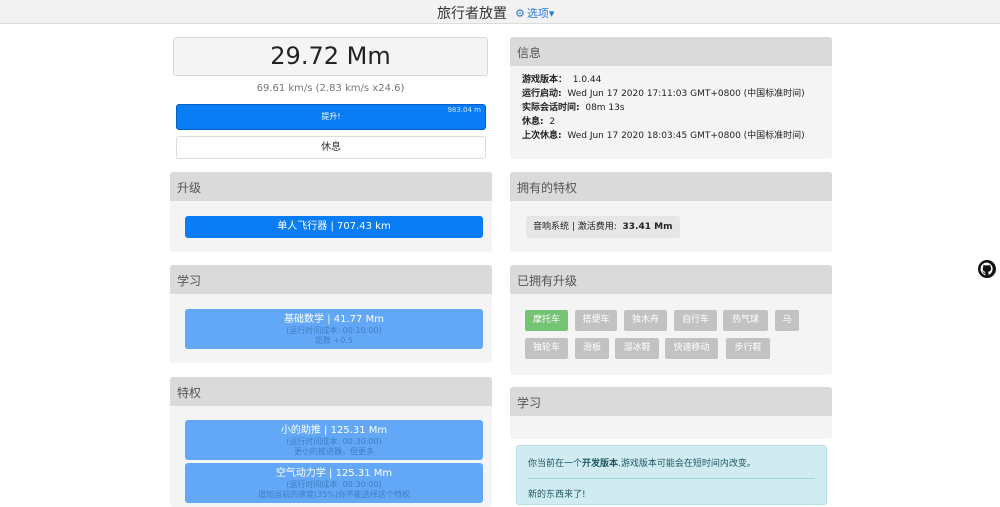  What do you see at coordinates (555, 464) in the screenshot?
I see `notice-text-before: 你当前在一个` at bounding box center [555, 464].